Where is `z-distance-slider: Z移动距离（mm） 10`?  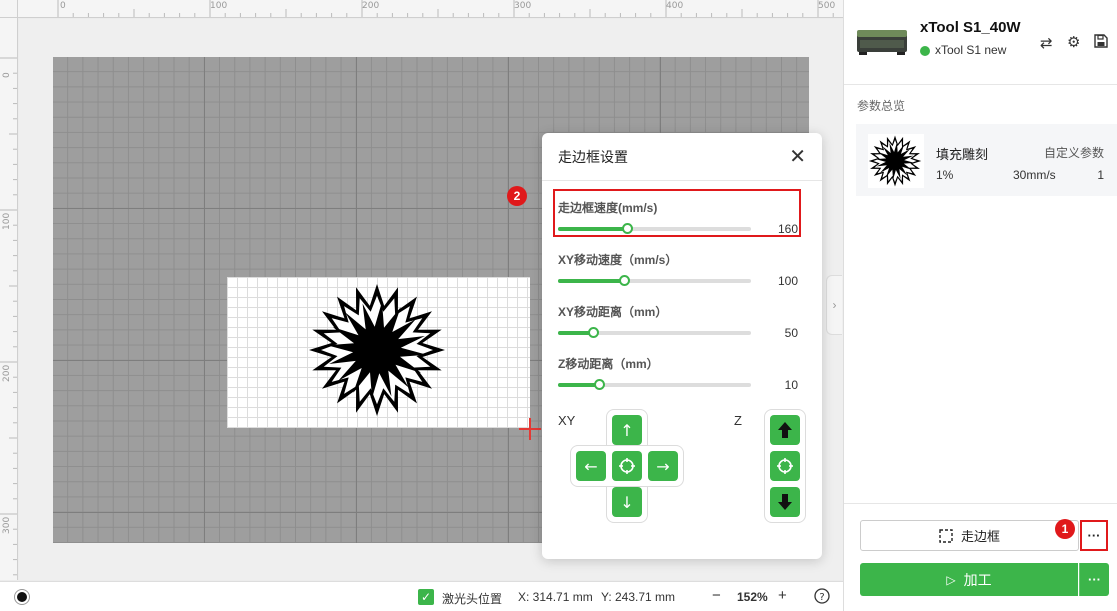
z-distance-slider: Z移动距离（mm） 10 is located at coordinates (678, 373).